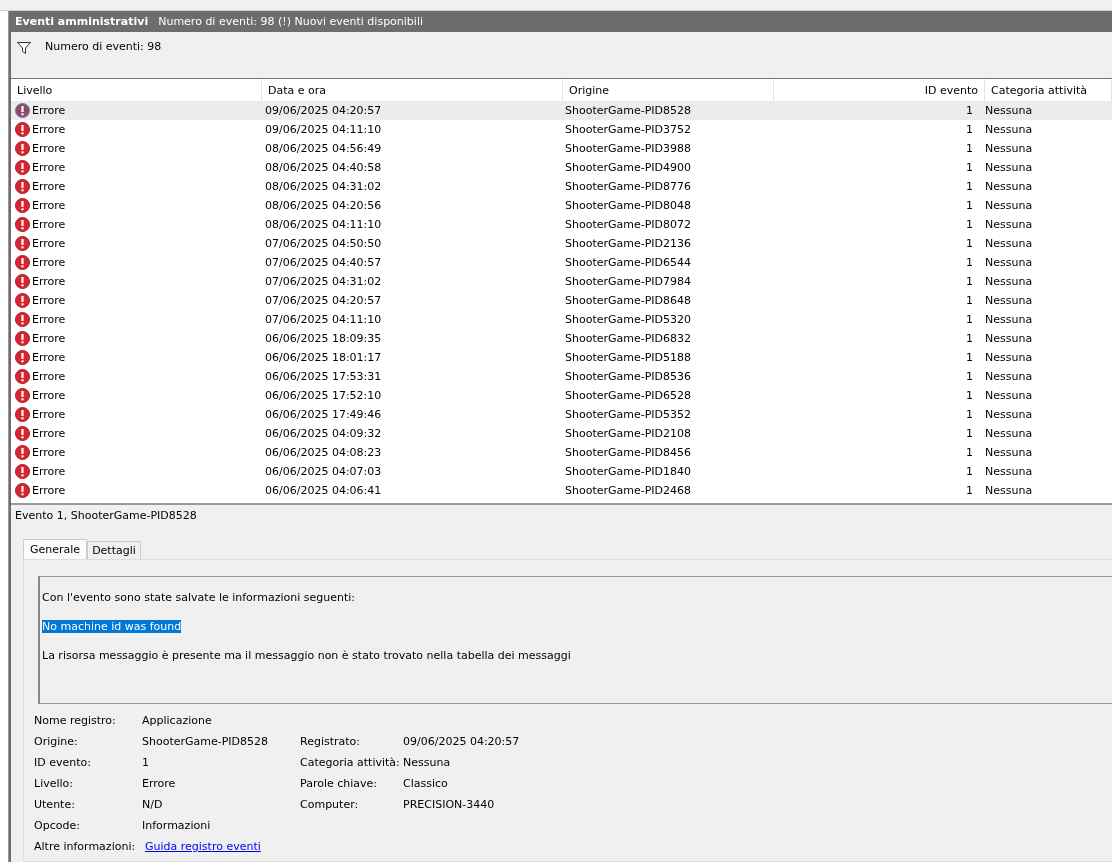 The image size is (1112, 862). Describe the element at coordinates (561, 205) in the screenshot. I see `event-row: Errore 08/06/2025 04:20:56 ShooterGame-PID8048 1 Nessuna` at that location.